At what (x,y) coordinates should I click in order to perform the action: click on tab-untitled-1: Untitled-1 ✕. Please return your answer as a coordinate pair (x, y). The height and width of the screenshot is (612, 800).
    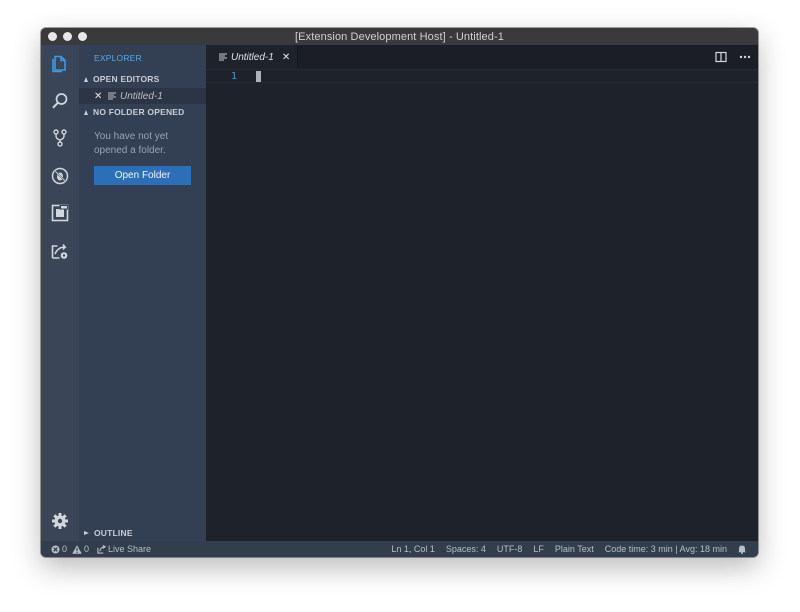
    Looking at the image, I should click on (252, 57).